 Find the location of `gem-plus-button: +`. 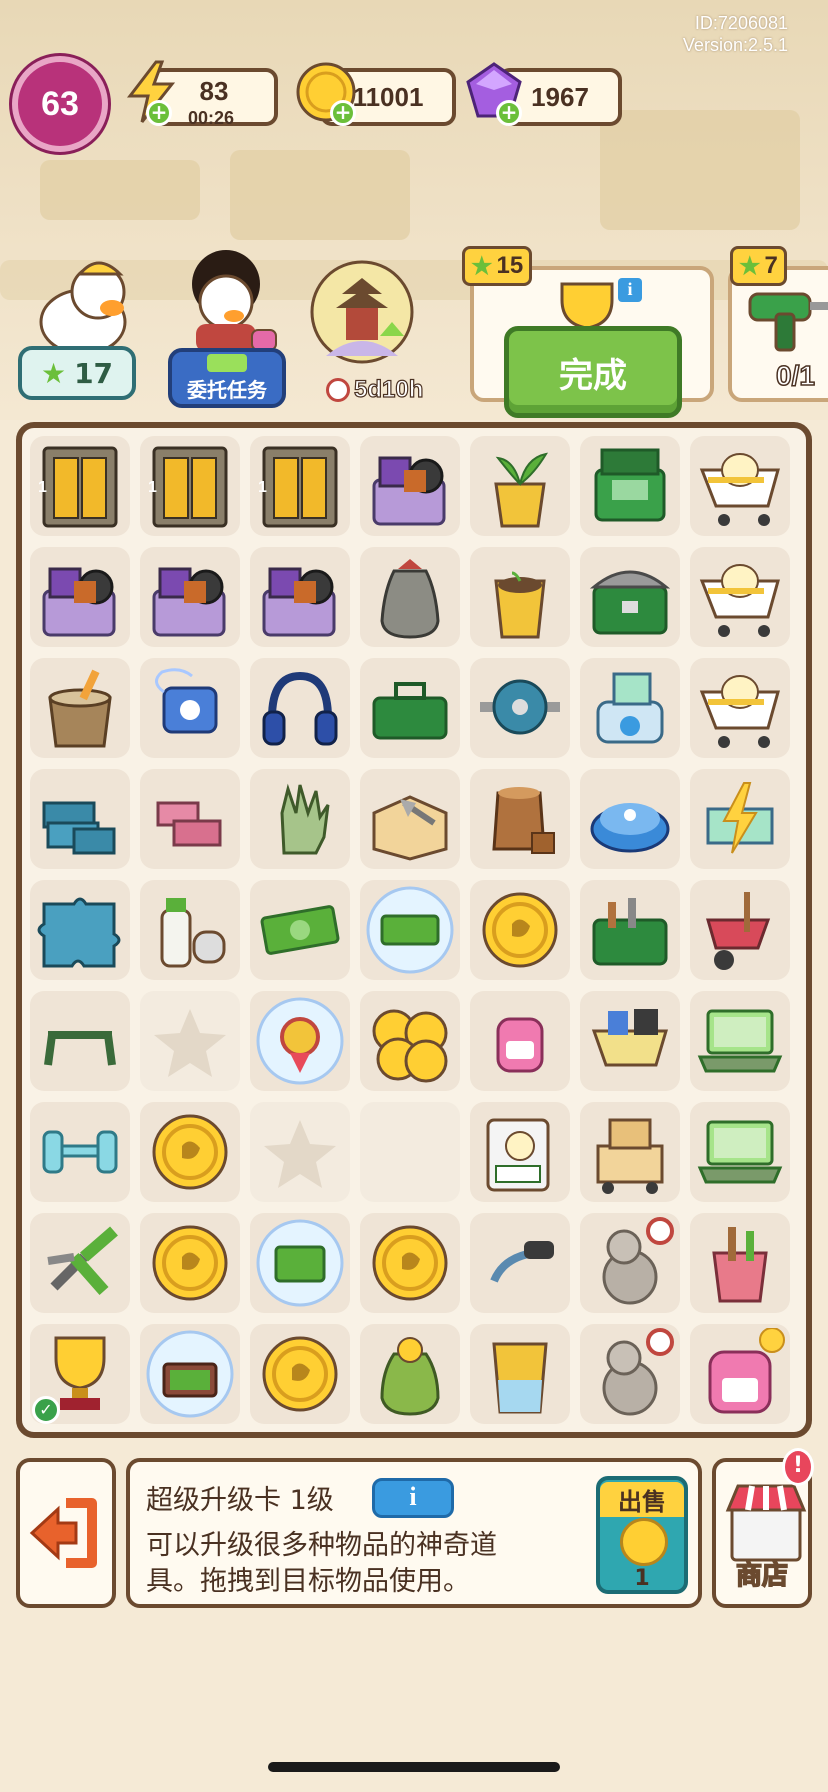

gem-plus-button: + is located at coordinates (509, 113).